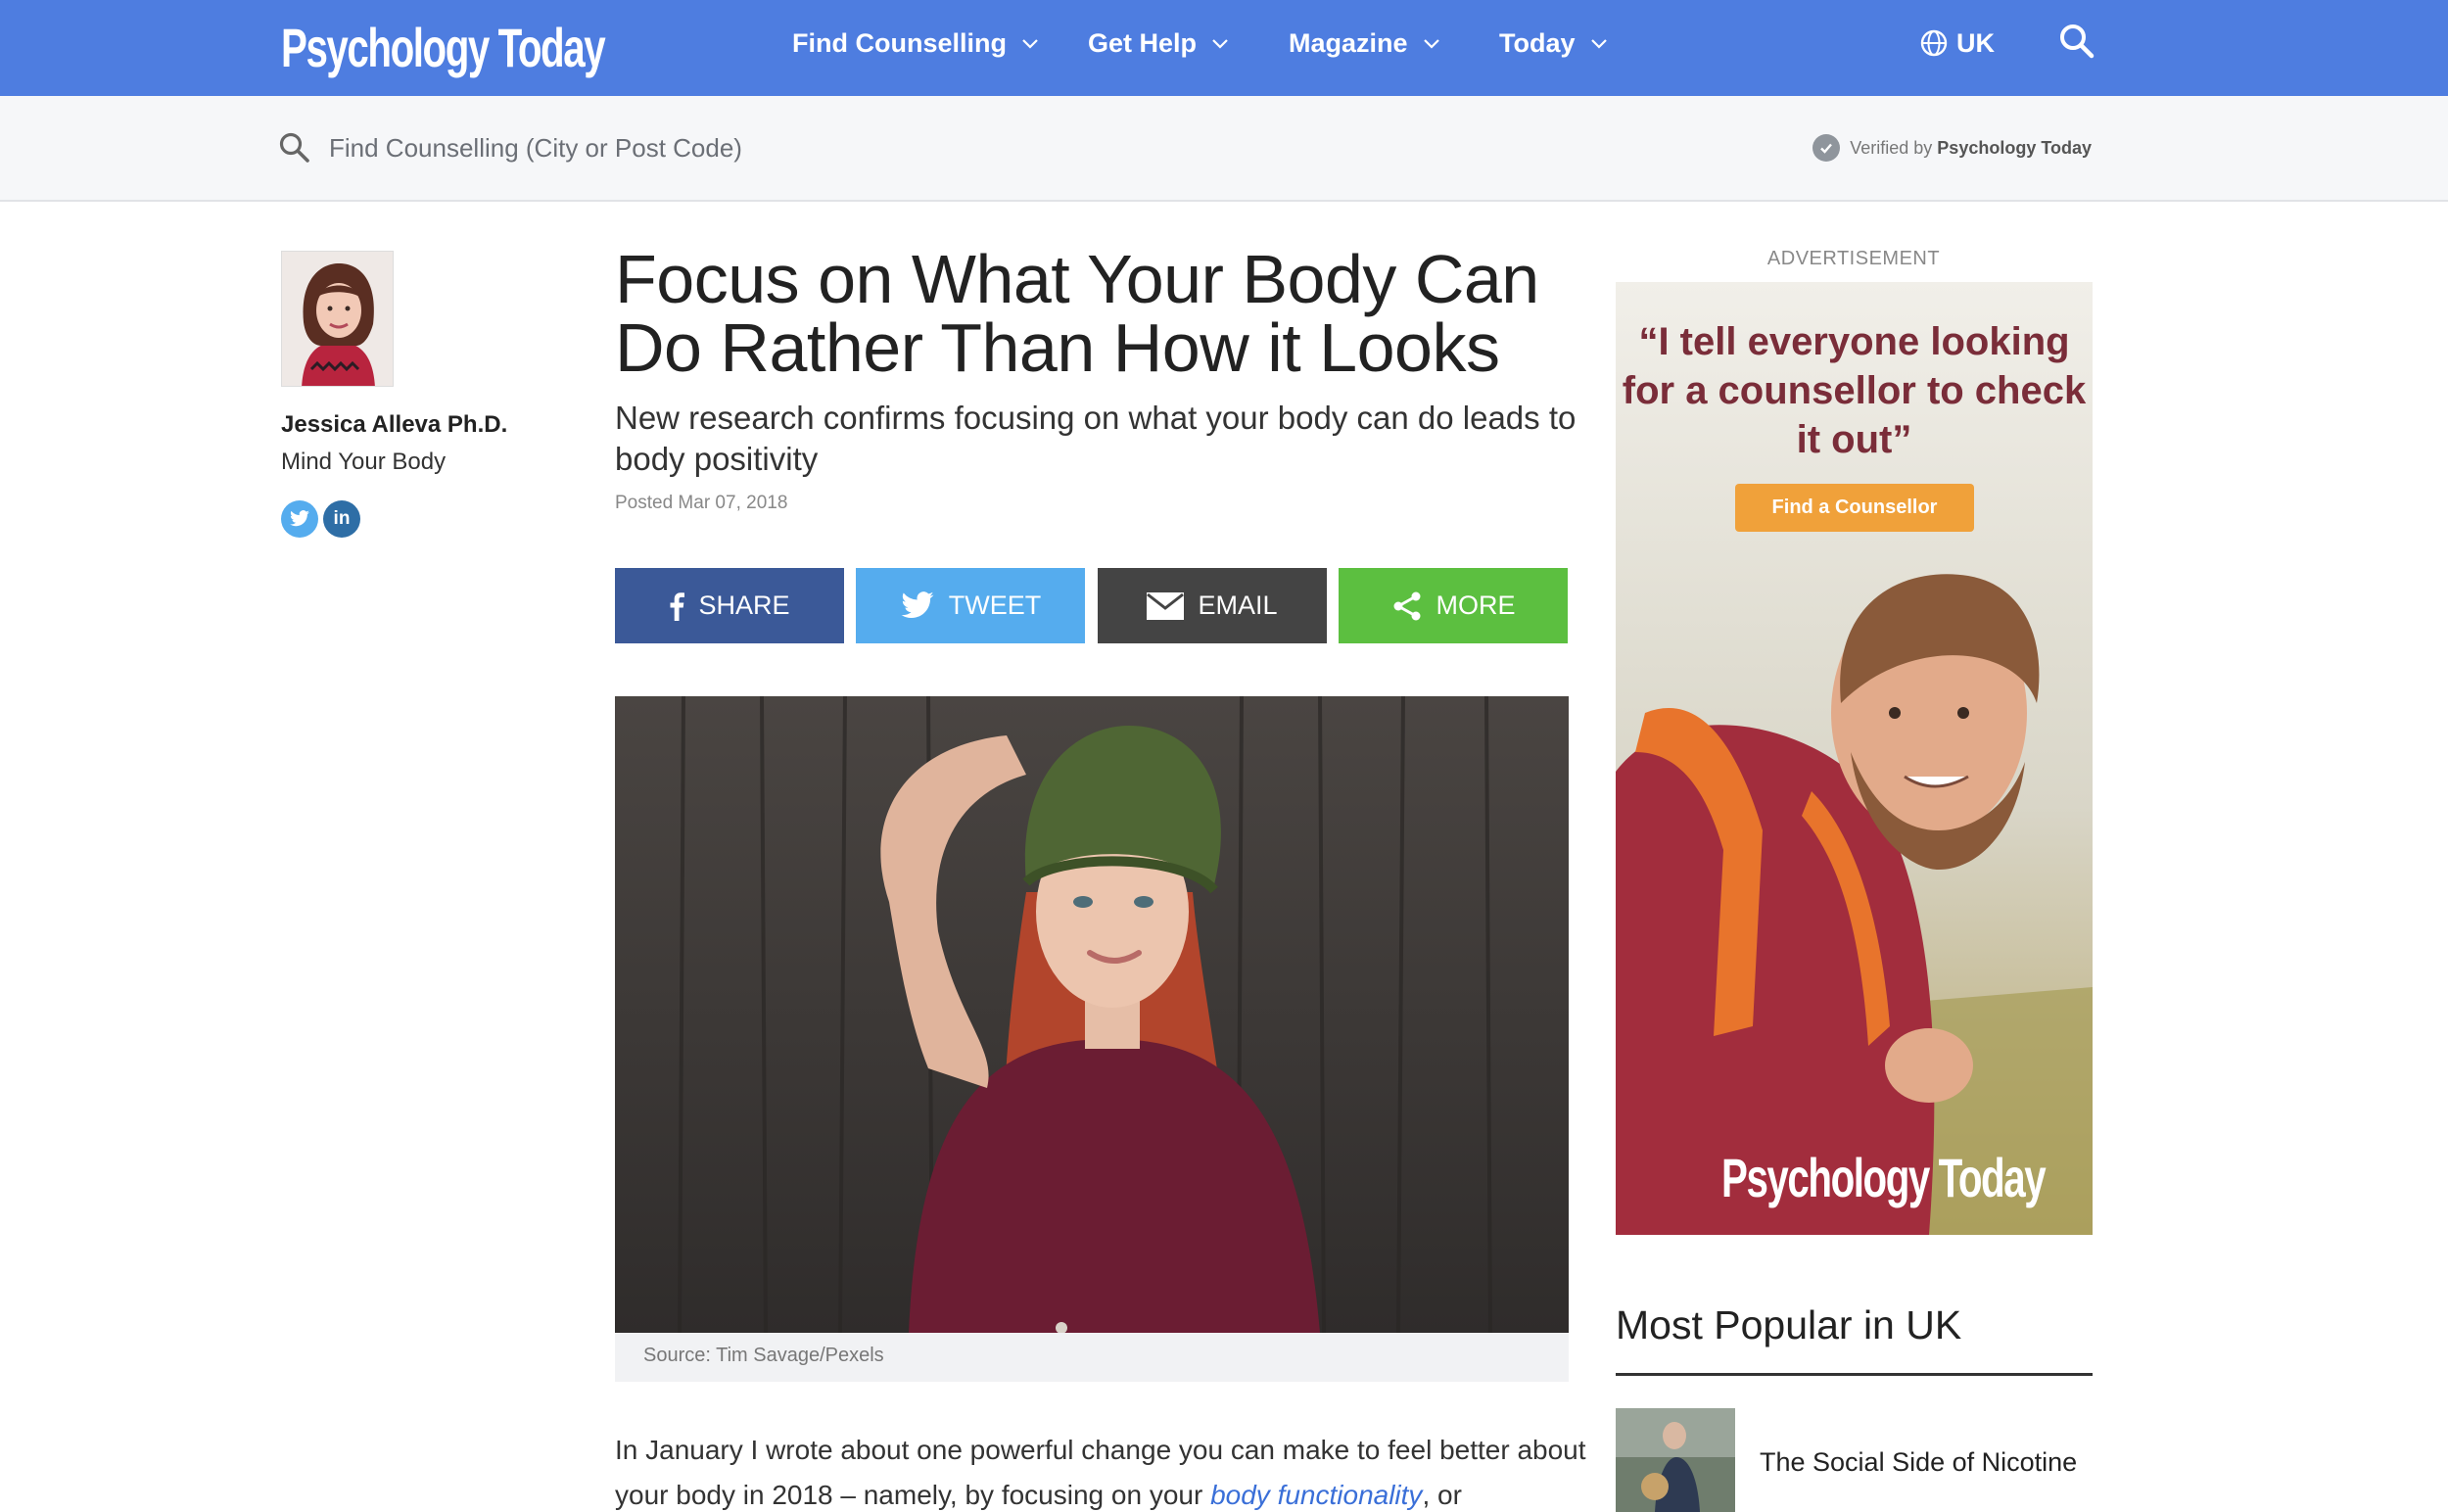 The image size is (2448, 1512). I want to click on share-icon, so click(1406, 605).